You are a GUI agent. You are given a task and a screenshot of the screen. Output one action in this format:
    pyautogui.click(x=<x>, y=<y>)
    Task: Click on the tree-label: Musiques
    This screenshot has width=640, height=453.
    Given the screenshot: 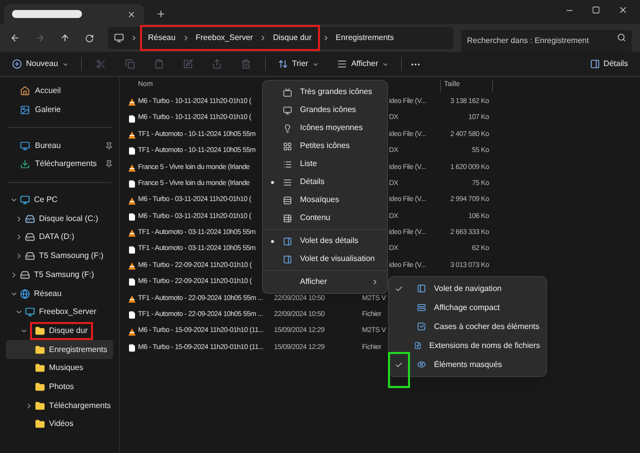 What is the action you would take?
    pyautogui.click(x=66, y=368)
    